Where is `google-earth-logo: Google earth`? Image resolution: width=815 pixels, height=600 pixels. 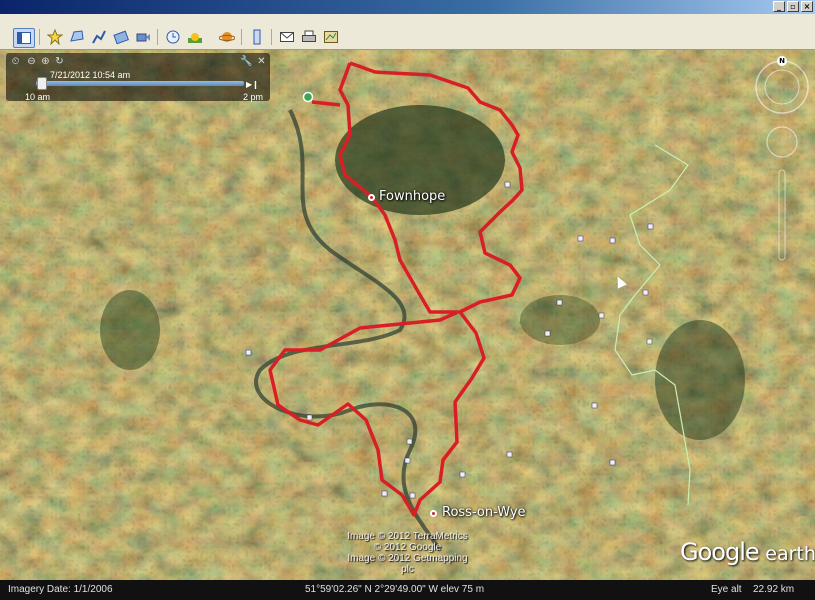 google-earth-logo: Google earth is located at coordinates (747, 552).